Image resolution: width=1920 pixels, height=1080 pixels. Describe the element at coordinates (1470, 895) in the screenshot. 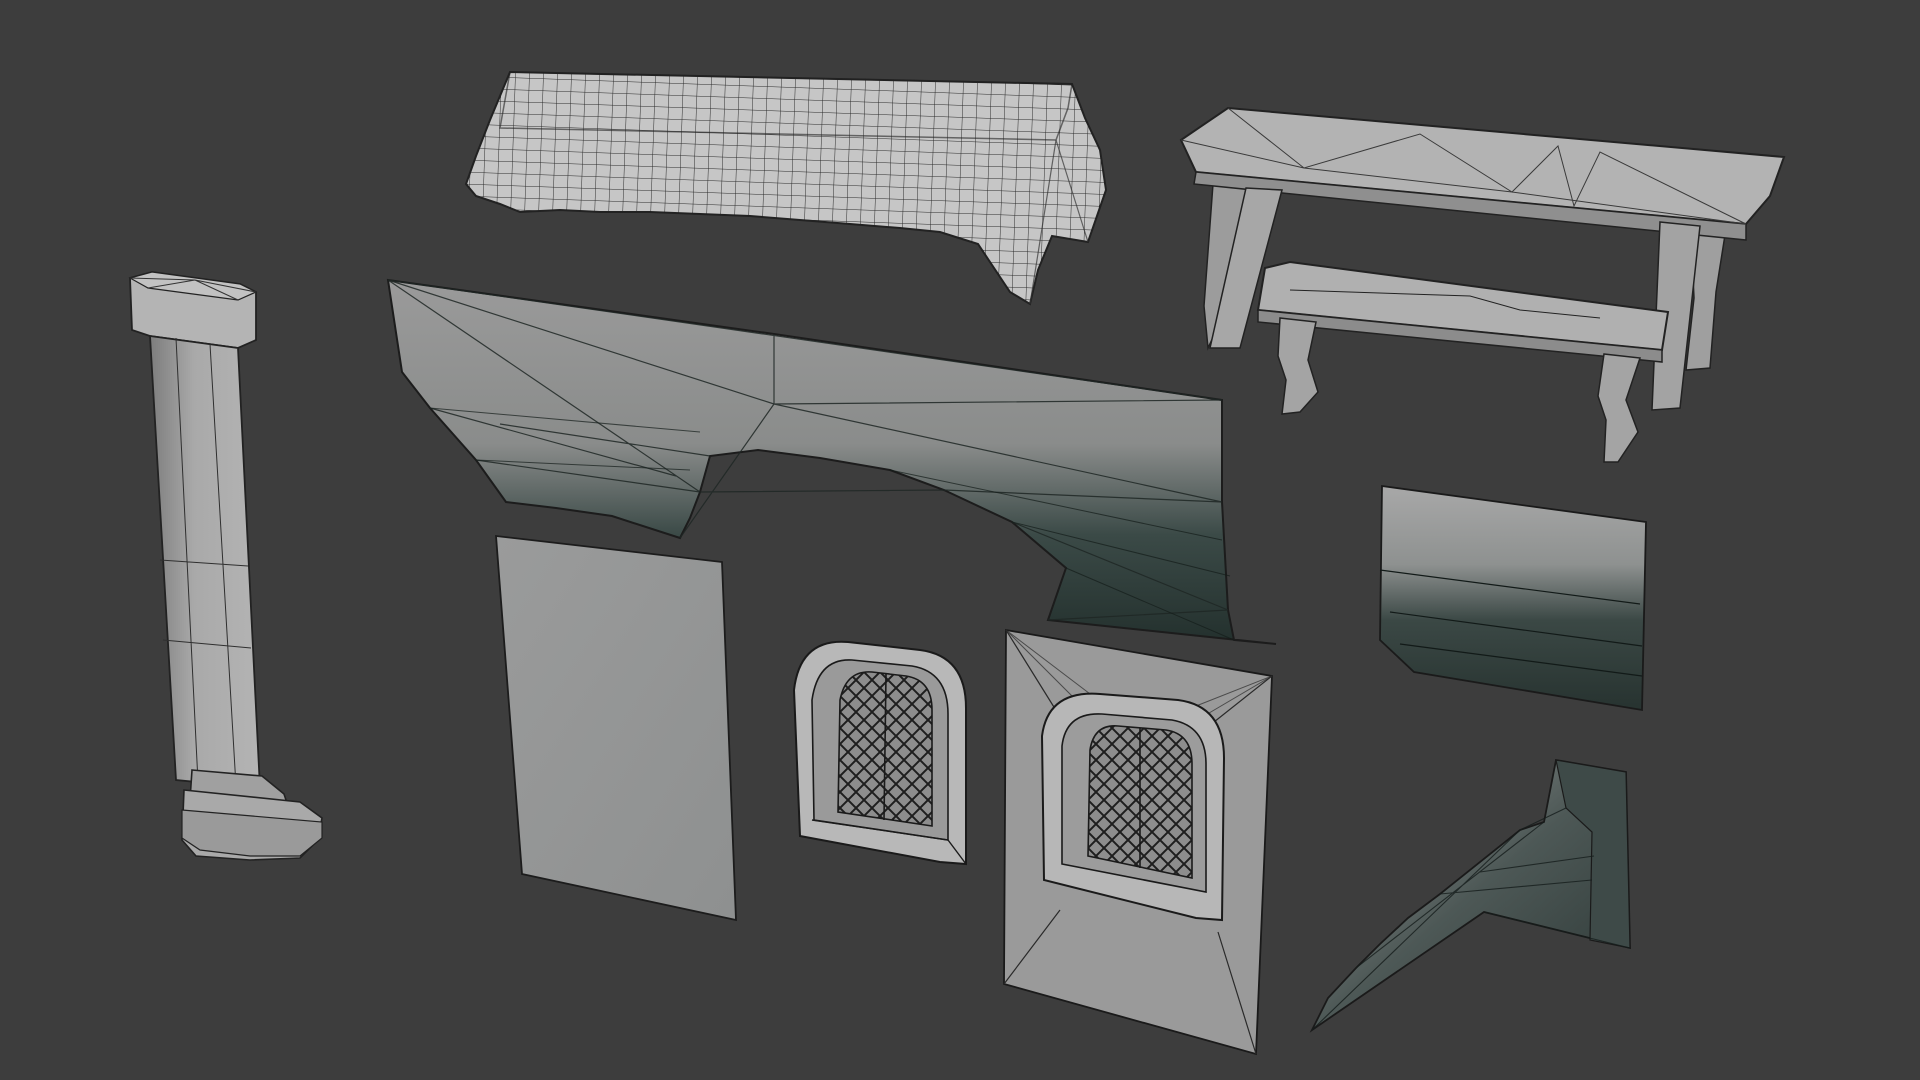

I see `stair-corner-piece` at that location.